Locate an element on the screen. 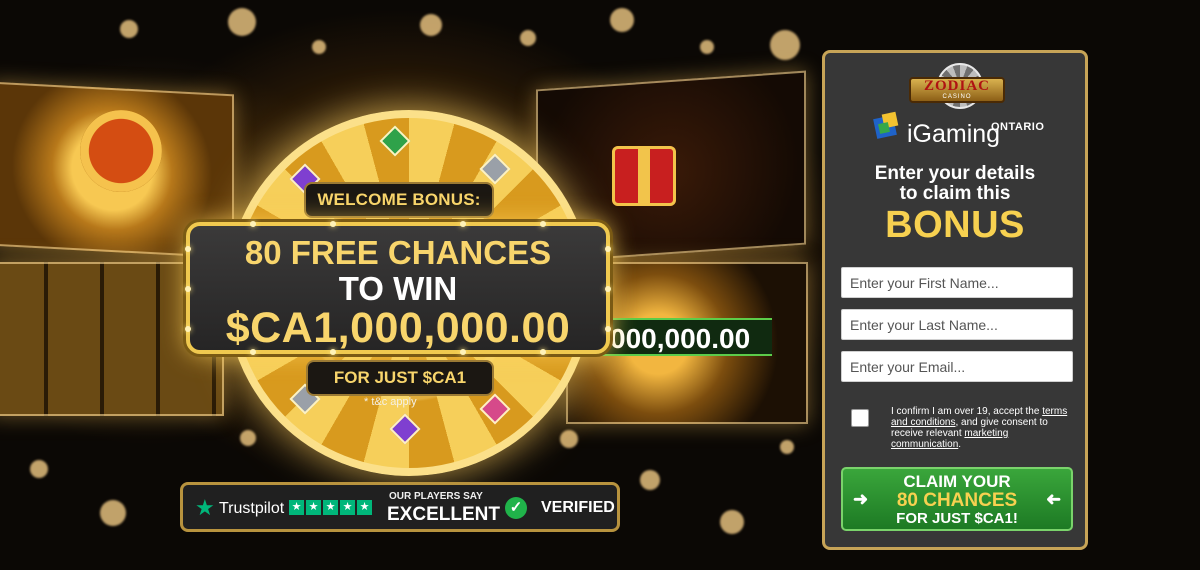 This screenshot has width=1200, height=570. form-heading-bonus: BONUS is located at coordinates (955, 225).